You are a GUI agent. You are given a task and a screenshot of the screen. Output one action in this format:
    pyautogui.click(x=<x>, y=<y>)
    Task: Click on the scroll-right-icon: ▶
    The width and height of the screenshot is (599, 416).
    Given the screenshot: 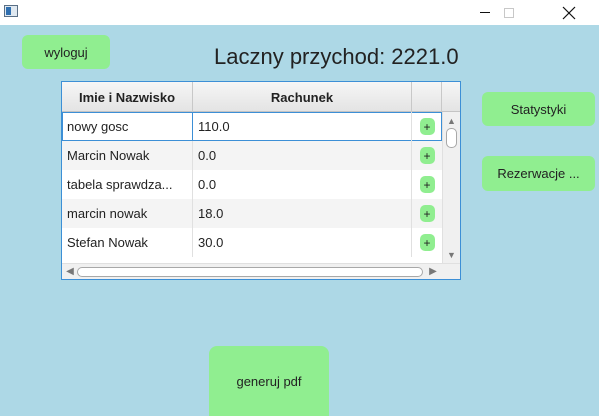 What is the action you would take?
    pyautogui.click(x=433, y=271)
    